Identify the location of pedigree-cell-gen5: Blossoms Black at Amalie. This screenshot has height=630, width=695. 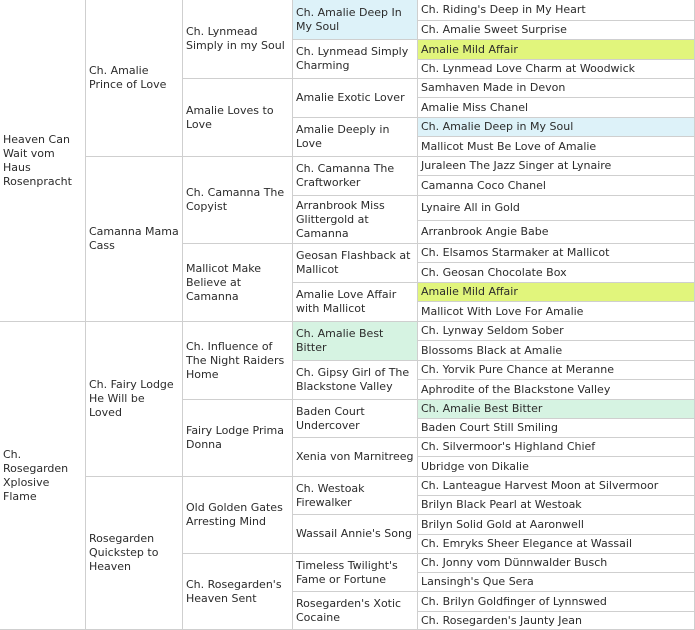
(556, 351).